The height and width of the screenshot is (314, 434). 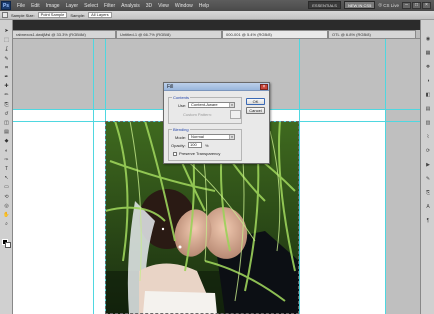 What do you see at coordinates (23, 15) in the screenshot?
I see `sample-size-label: Sample Size:` at bounding box center [23, 15].